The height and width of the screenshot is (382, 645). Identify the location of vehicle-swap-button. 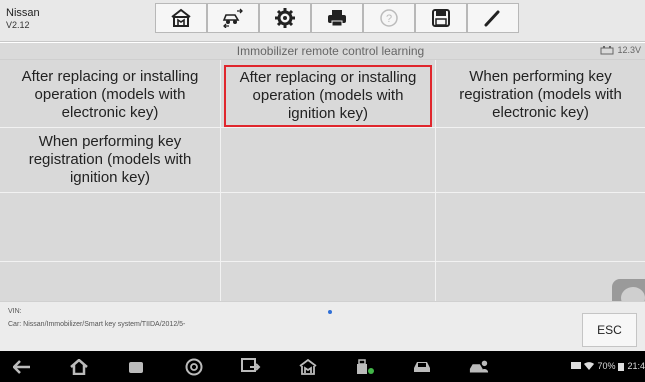
(233, 18).